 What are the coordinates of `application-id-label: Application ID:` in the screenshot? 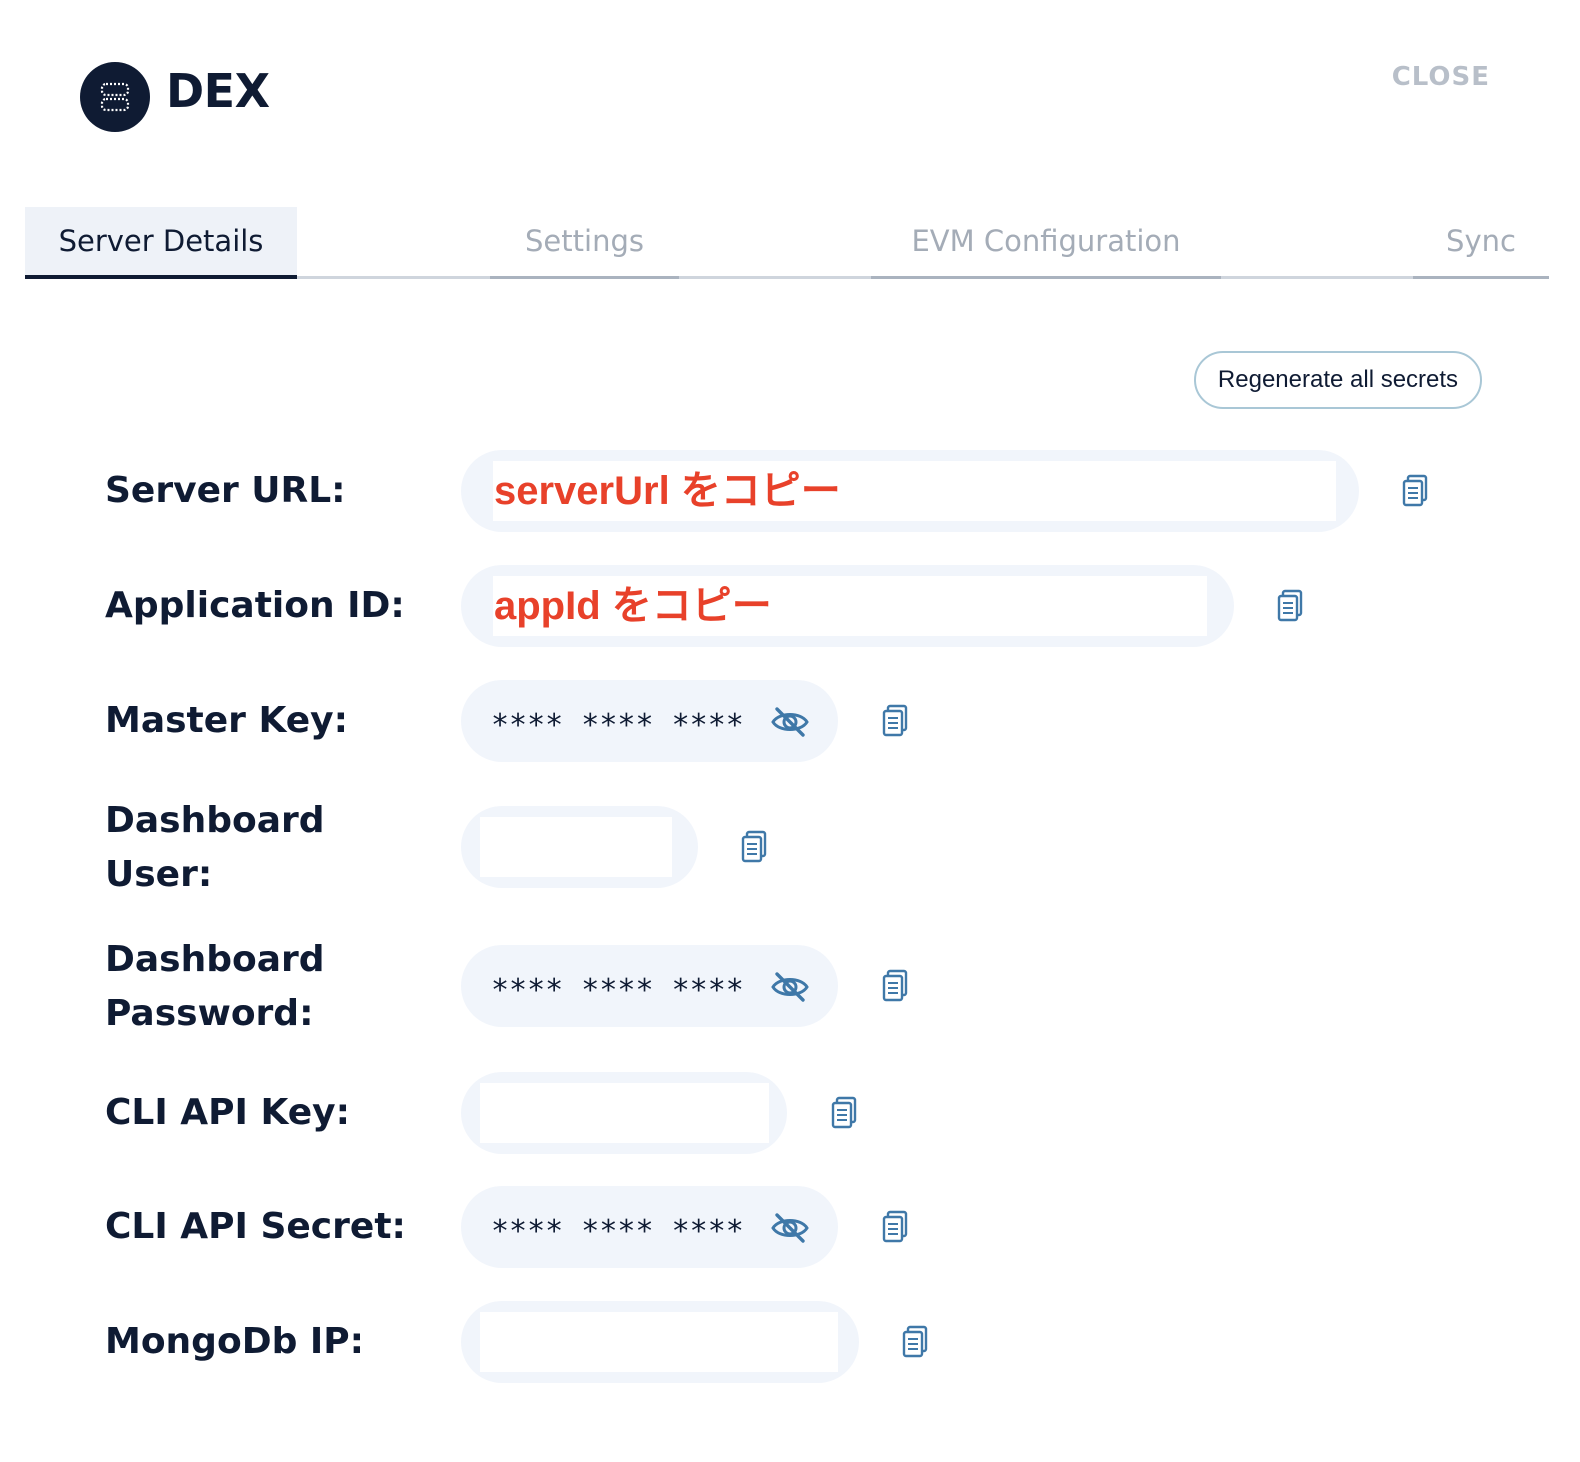 It's located at (255, 605).